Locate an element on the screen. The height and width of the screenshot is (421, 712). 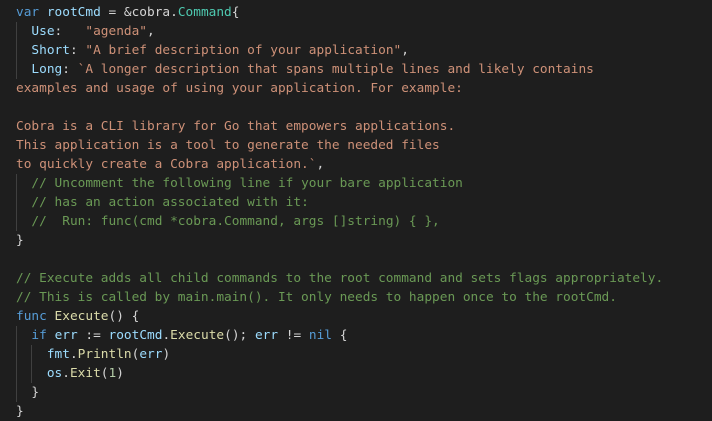
code-token: = &cobra. is located at coordinates (139, 12).